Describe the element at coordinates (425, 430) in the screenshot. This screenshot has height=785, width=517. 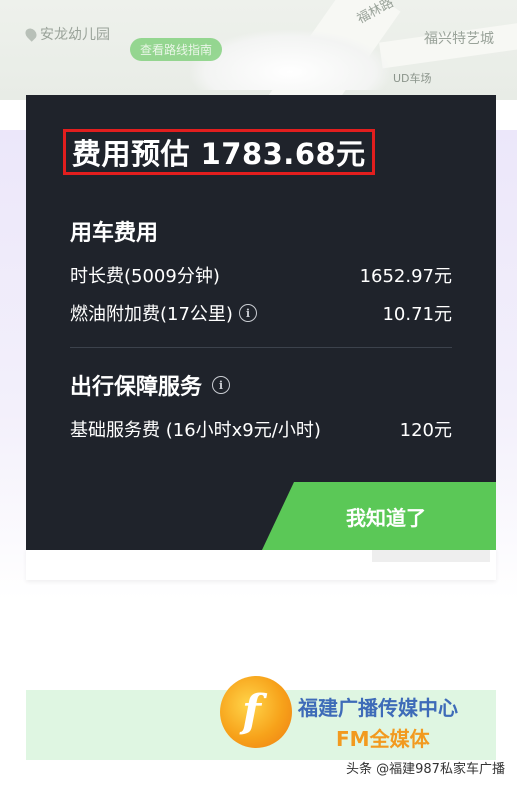
I see `fee-value: 120元` at that location.